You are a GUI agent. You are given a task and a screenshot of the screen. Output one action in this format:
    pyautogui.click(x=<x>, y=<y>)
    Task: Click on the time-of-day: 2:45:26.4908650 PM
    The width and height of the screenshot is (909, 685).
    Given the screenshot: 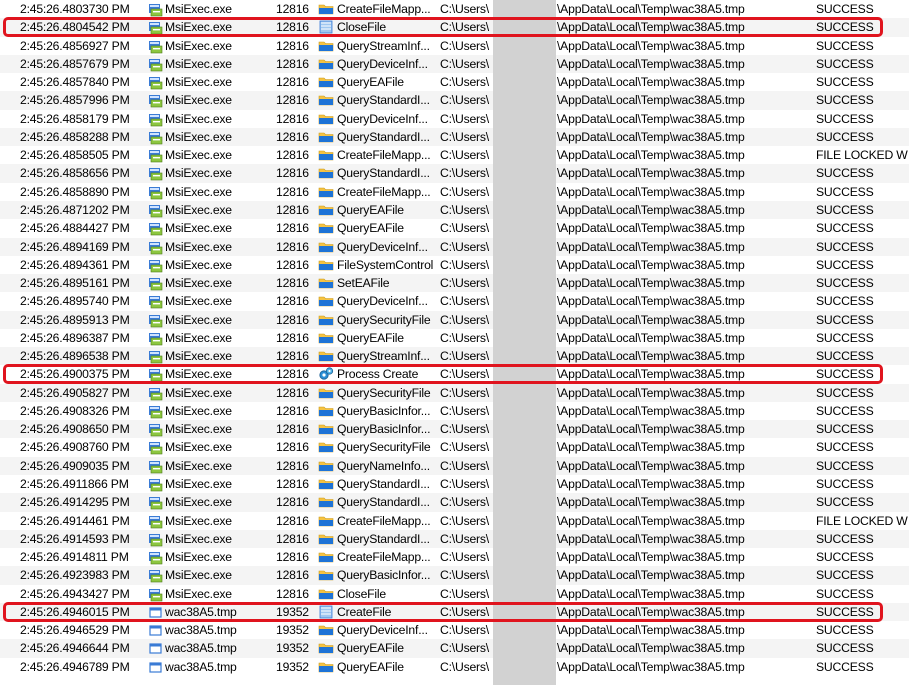 What is the action you would take?
    pyautogui.click(x=75, y=429)
    